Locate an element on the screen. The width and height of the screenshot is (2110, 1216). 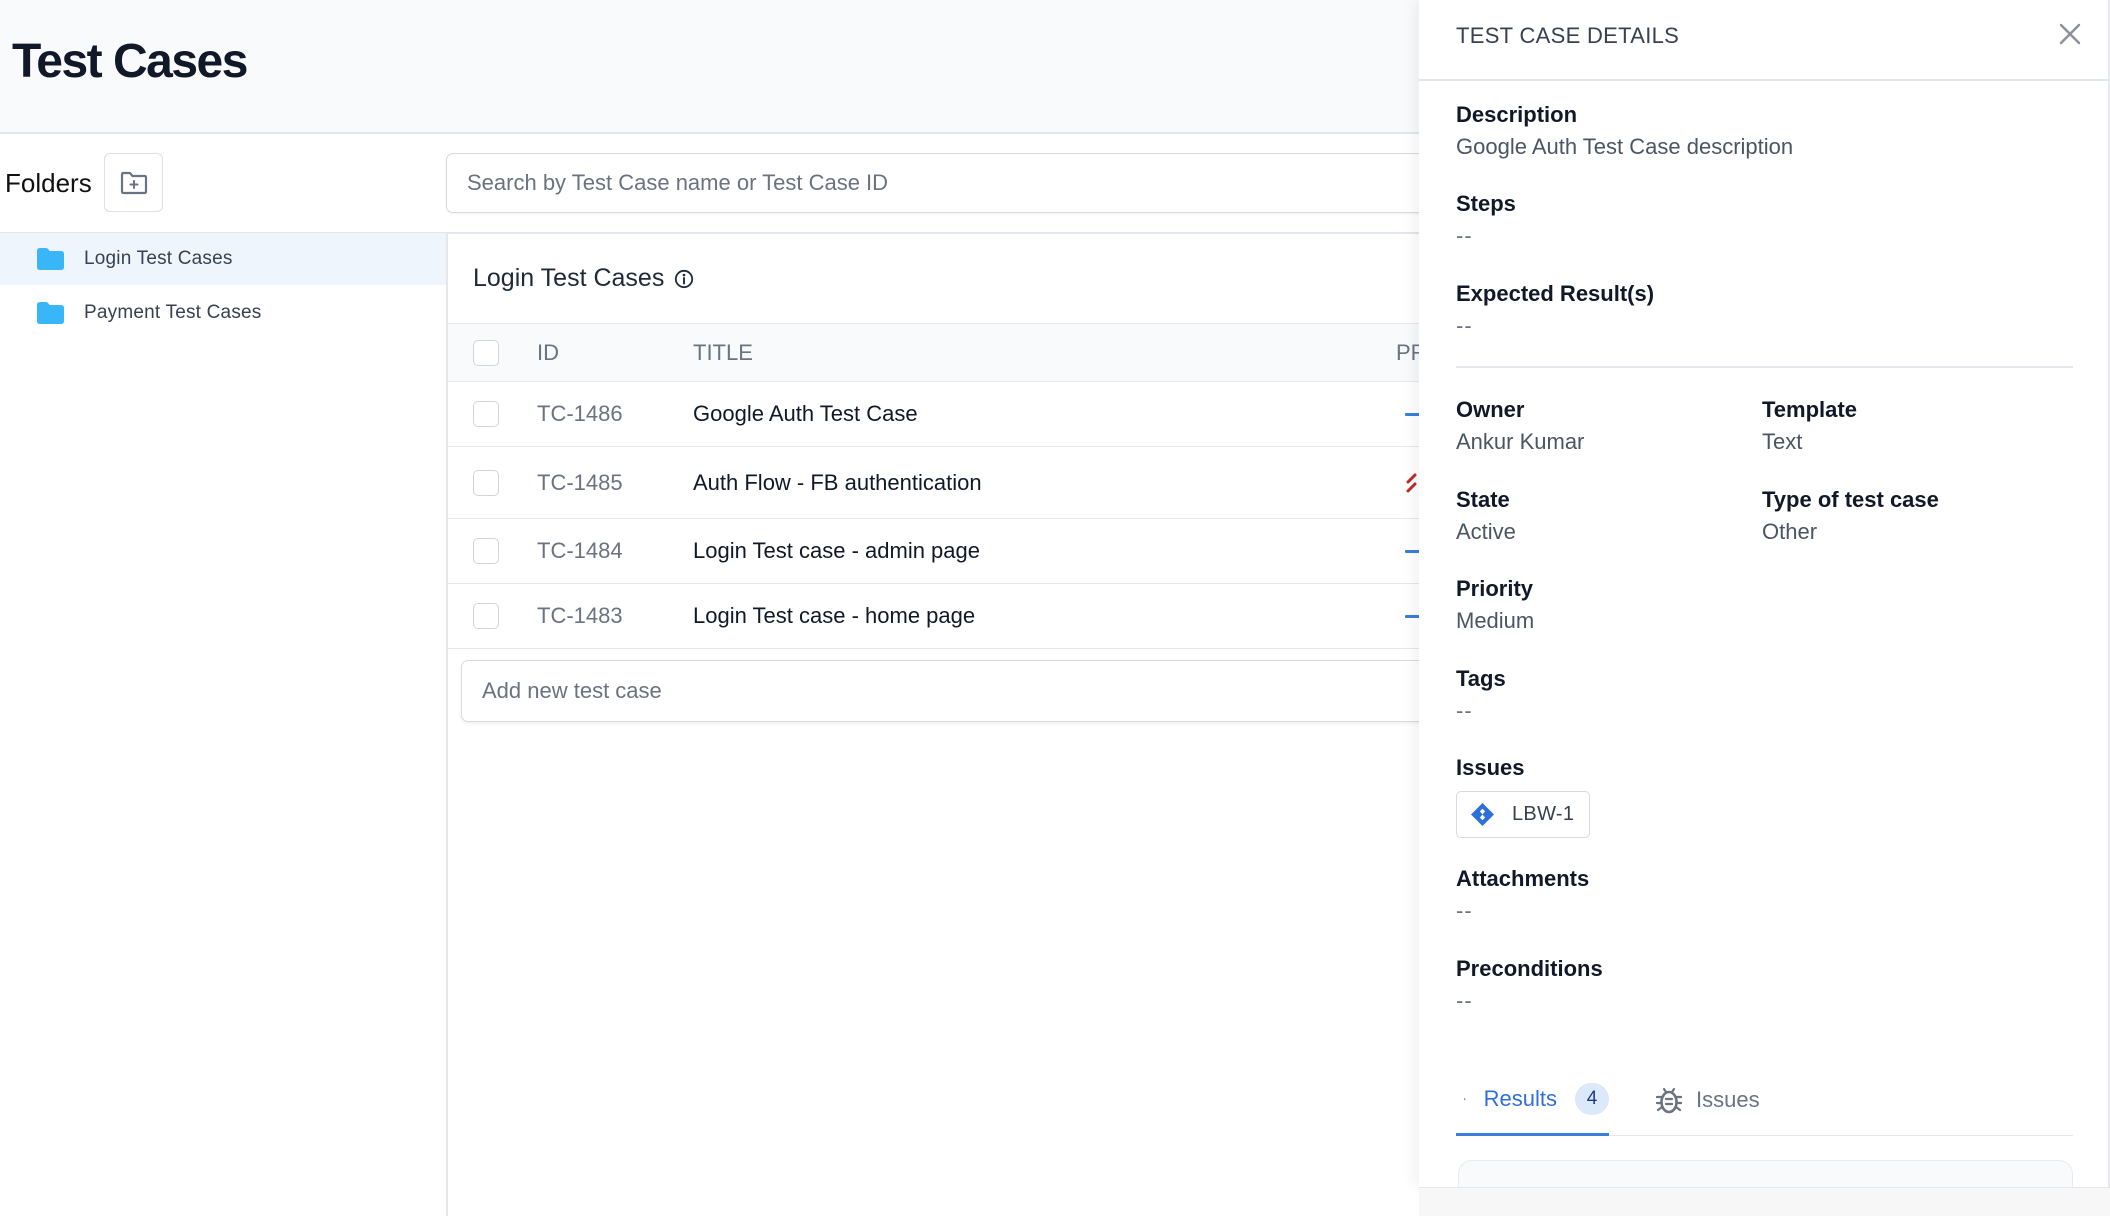
field-issues: Issues LBW-1 is located at coordinates (1523, 796).